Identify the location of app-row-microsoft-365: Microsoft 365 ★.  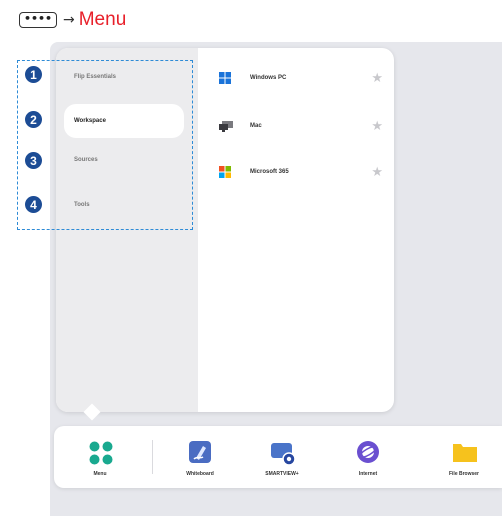
(300, 172).